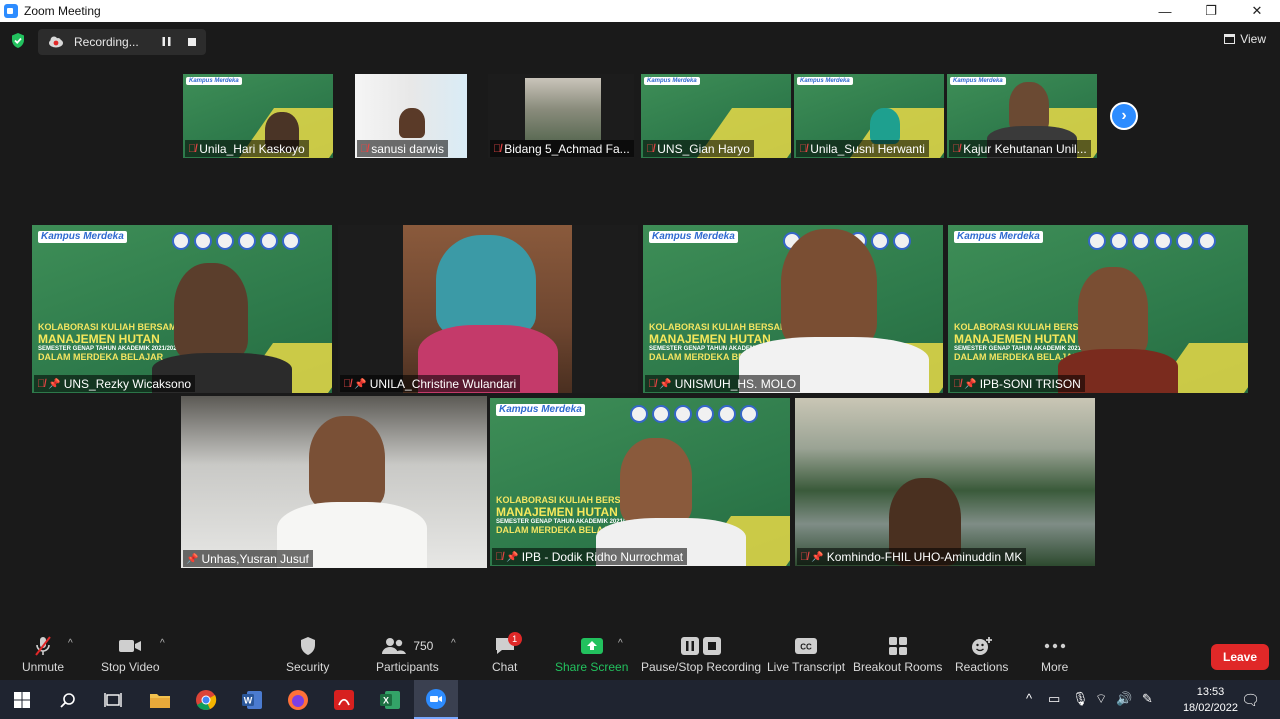 This screenshot has width=1280, height=719. I want to click on participant-name-label: 🎙̸ 📌 Komhindo-FHIL UHO-Aminuddin MK, so click(912, 556).